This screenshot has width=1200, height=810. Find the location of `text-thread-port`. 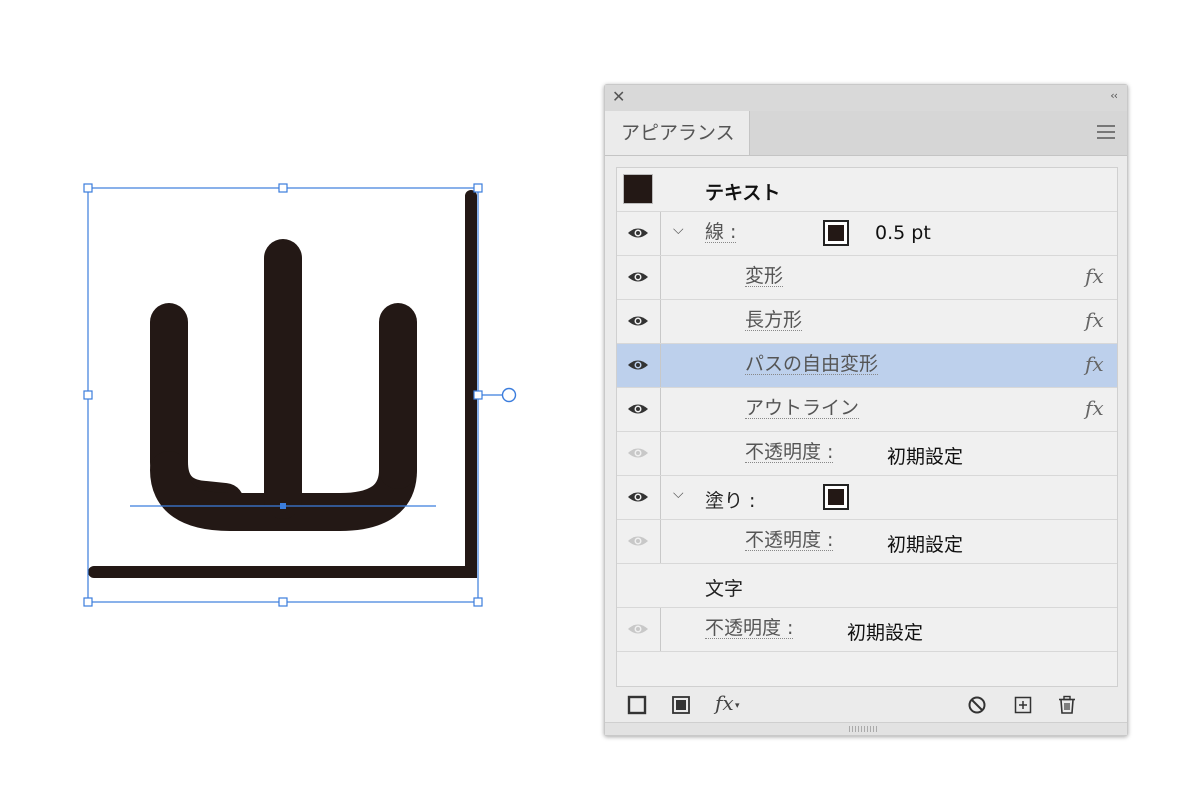

text-thread-port is located at coordinates (509, 395).